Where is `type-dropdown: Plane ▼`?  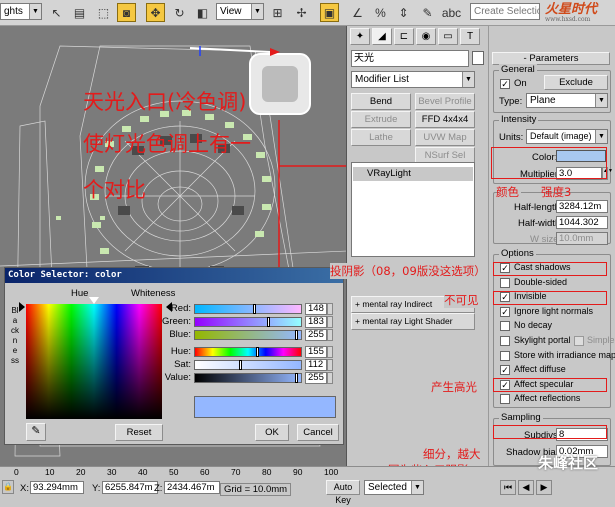
type-dropdown: Plane ▼ is located at coordinates (567, 100).